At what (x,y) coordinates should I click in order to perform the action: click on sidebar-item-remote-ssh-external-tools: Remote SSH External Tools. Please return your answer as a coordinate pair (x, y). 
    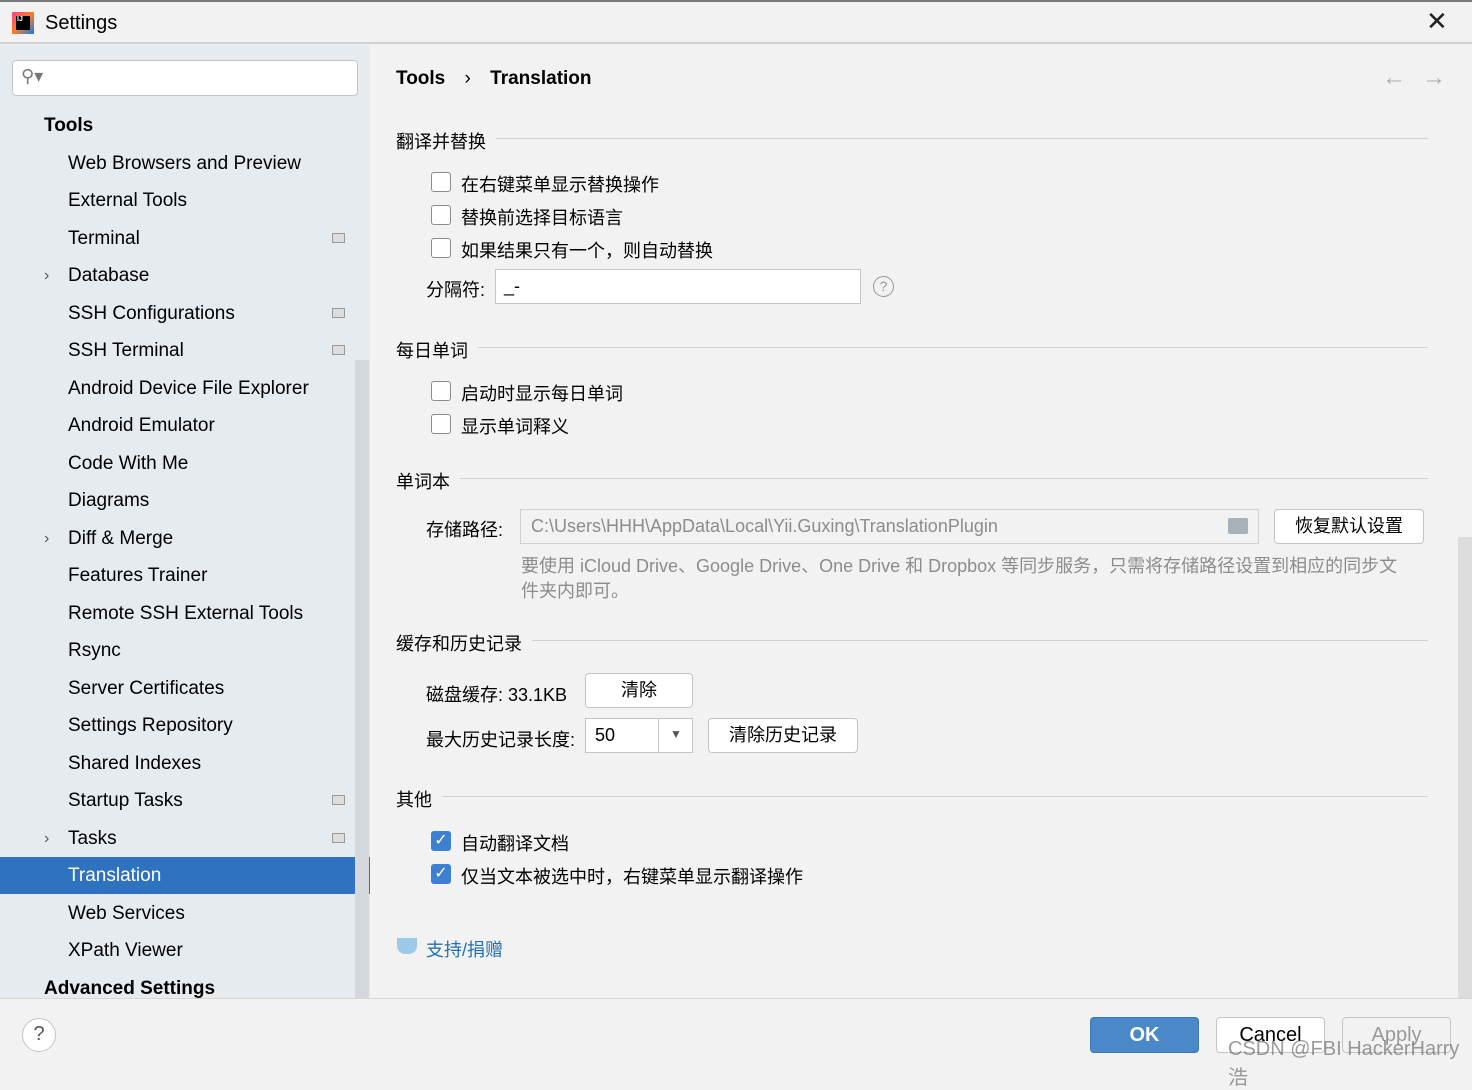
    Looking at the image, I should click on (185, 613).